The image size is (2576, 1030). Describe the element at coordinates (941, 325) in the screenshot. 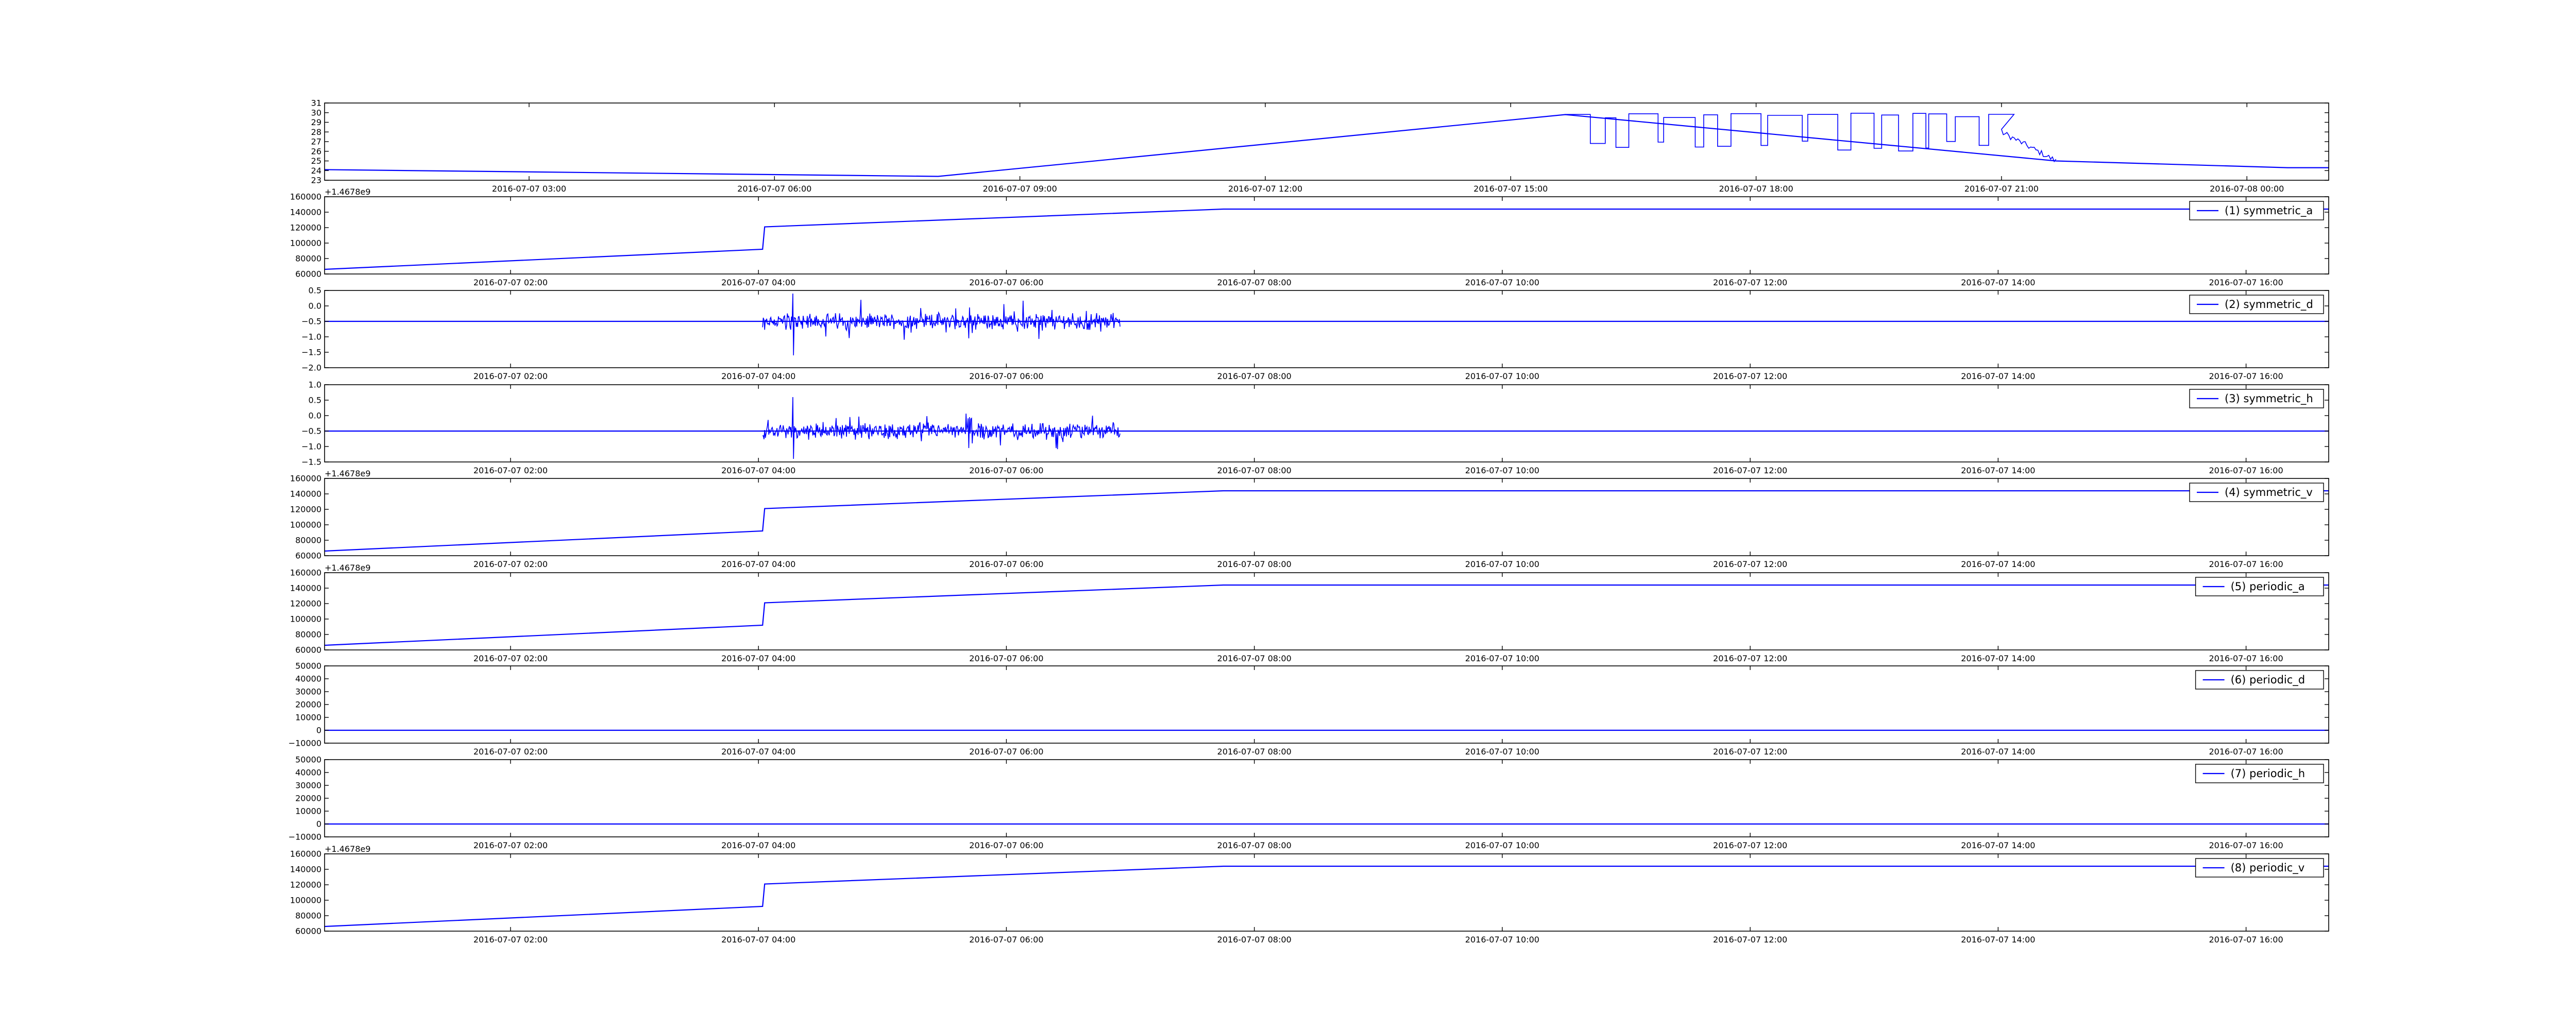

I see `noise-burst` at that location.